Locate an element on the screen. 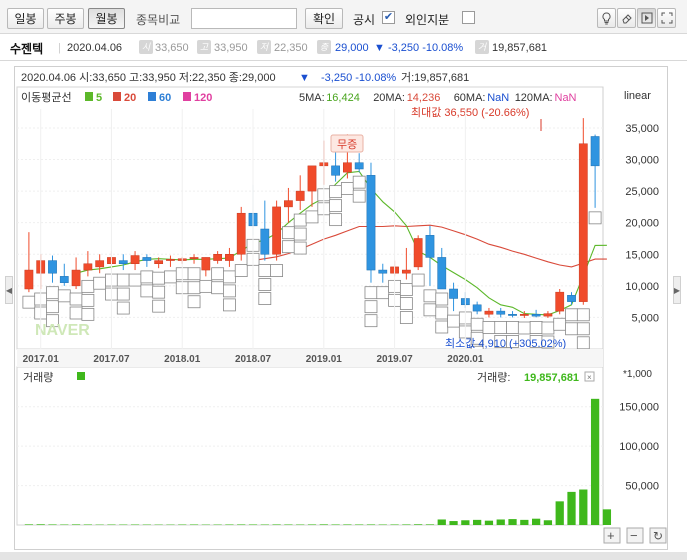  foreign-ownership-label: 외인지분 is located at coordinates (427, 20).